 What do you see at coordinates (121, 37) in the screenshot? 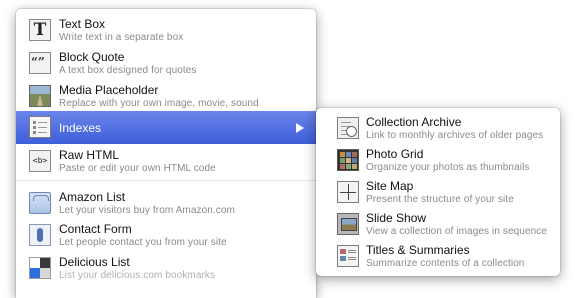
I see `menu-item-subtitle: Write text in a separate box` at bounding box center [121, 37].